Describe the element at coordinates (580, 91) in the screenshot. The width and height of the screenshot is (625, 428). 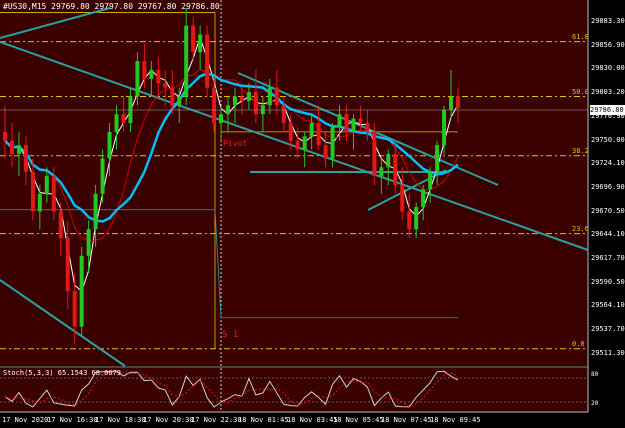
I see `fib-level-label: 50.0` at that location.